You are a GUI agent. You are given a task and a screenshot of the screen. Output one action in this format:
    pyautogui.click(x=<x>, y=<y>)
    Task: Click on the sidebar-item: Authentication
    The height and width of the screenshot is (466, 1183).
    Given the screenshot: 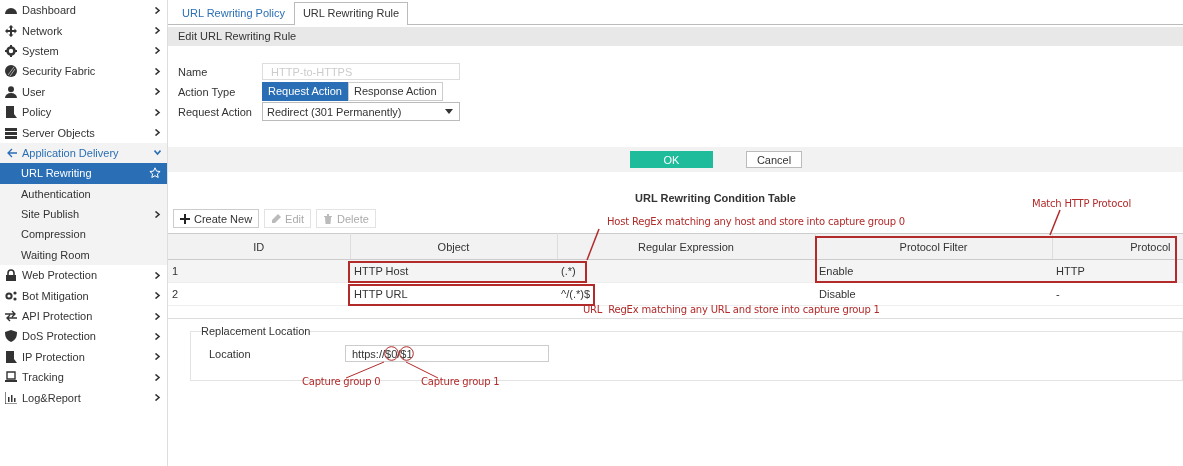 What is the action you would take?
    pyautogui.click(x=83, y=193)
    